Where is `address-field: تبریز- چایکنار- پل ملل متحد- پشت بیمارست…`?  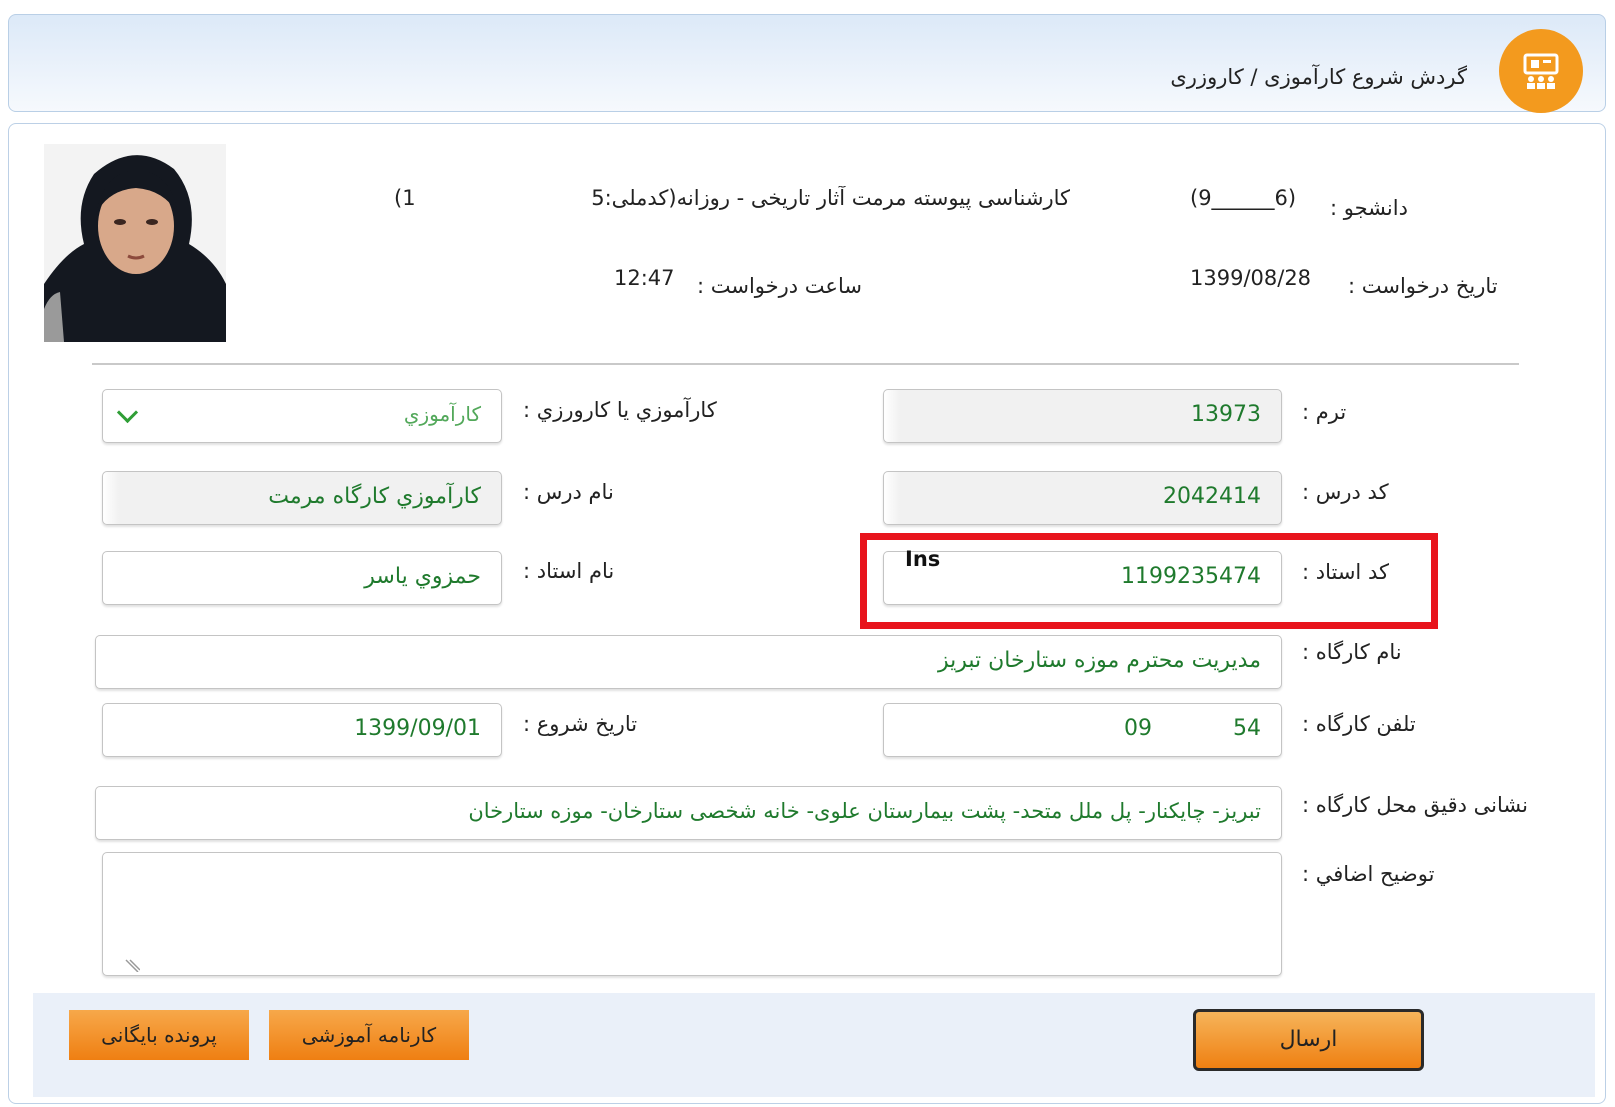
address-field: تبریز- چایکنار- پل ملل متحد- پشت بیمارست… is located at coordinates (688, 813).